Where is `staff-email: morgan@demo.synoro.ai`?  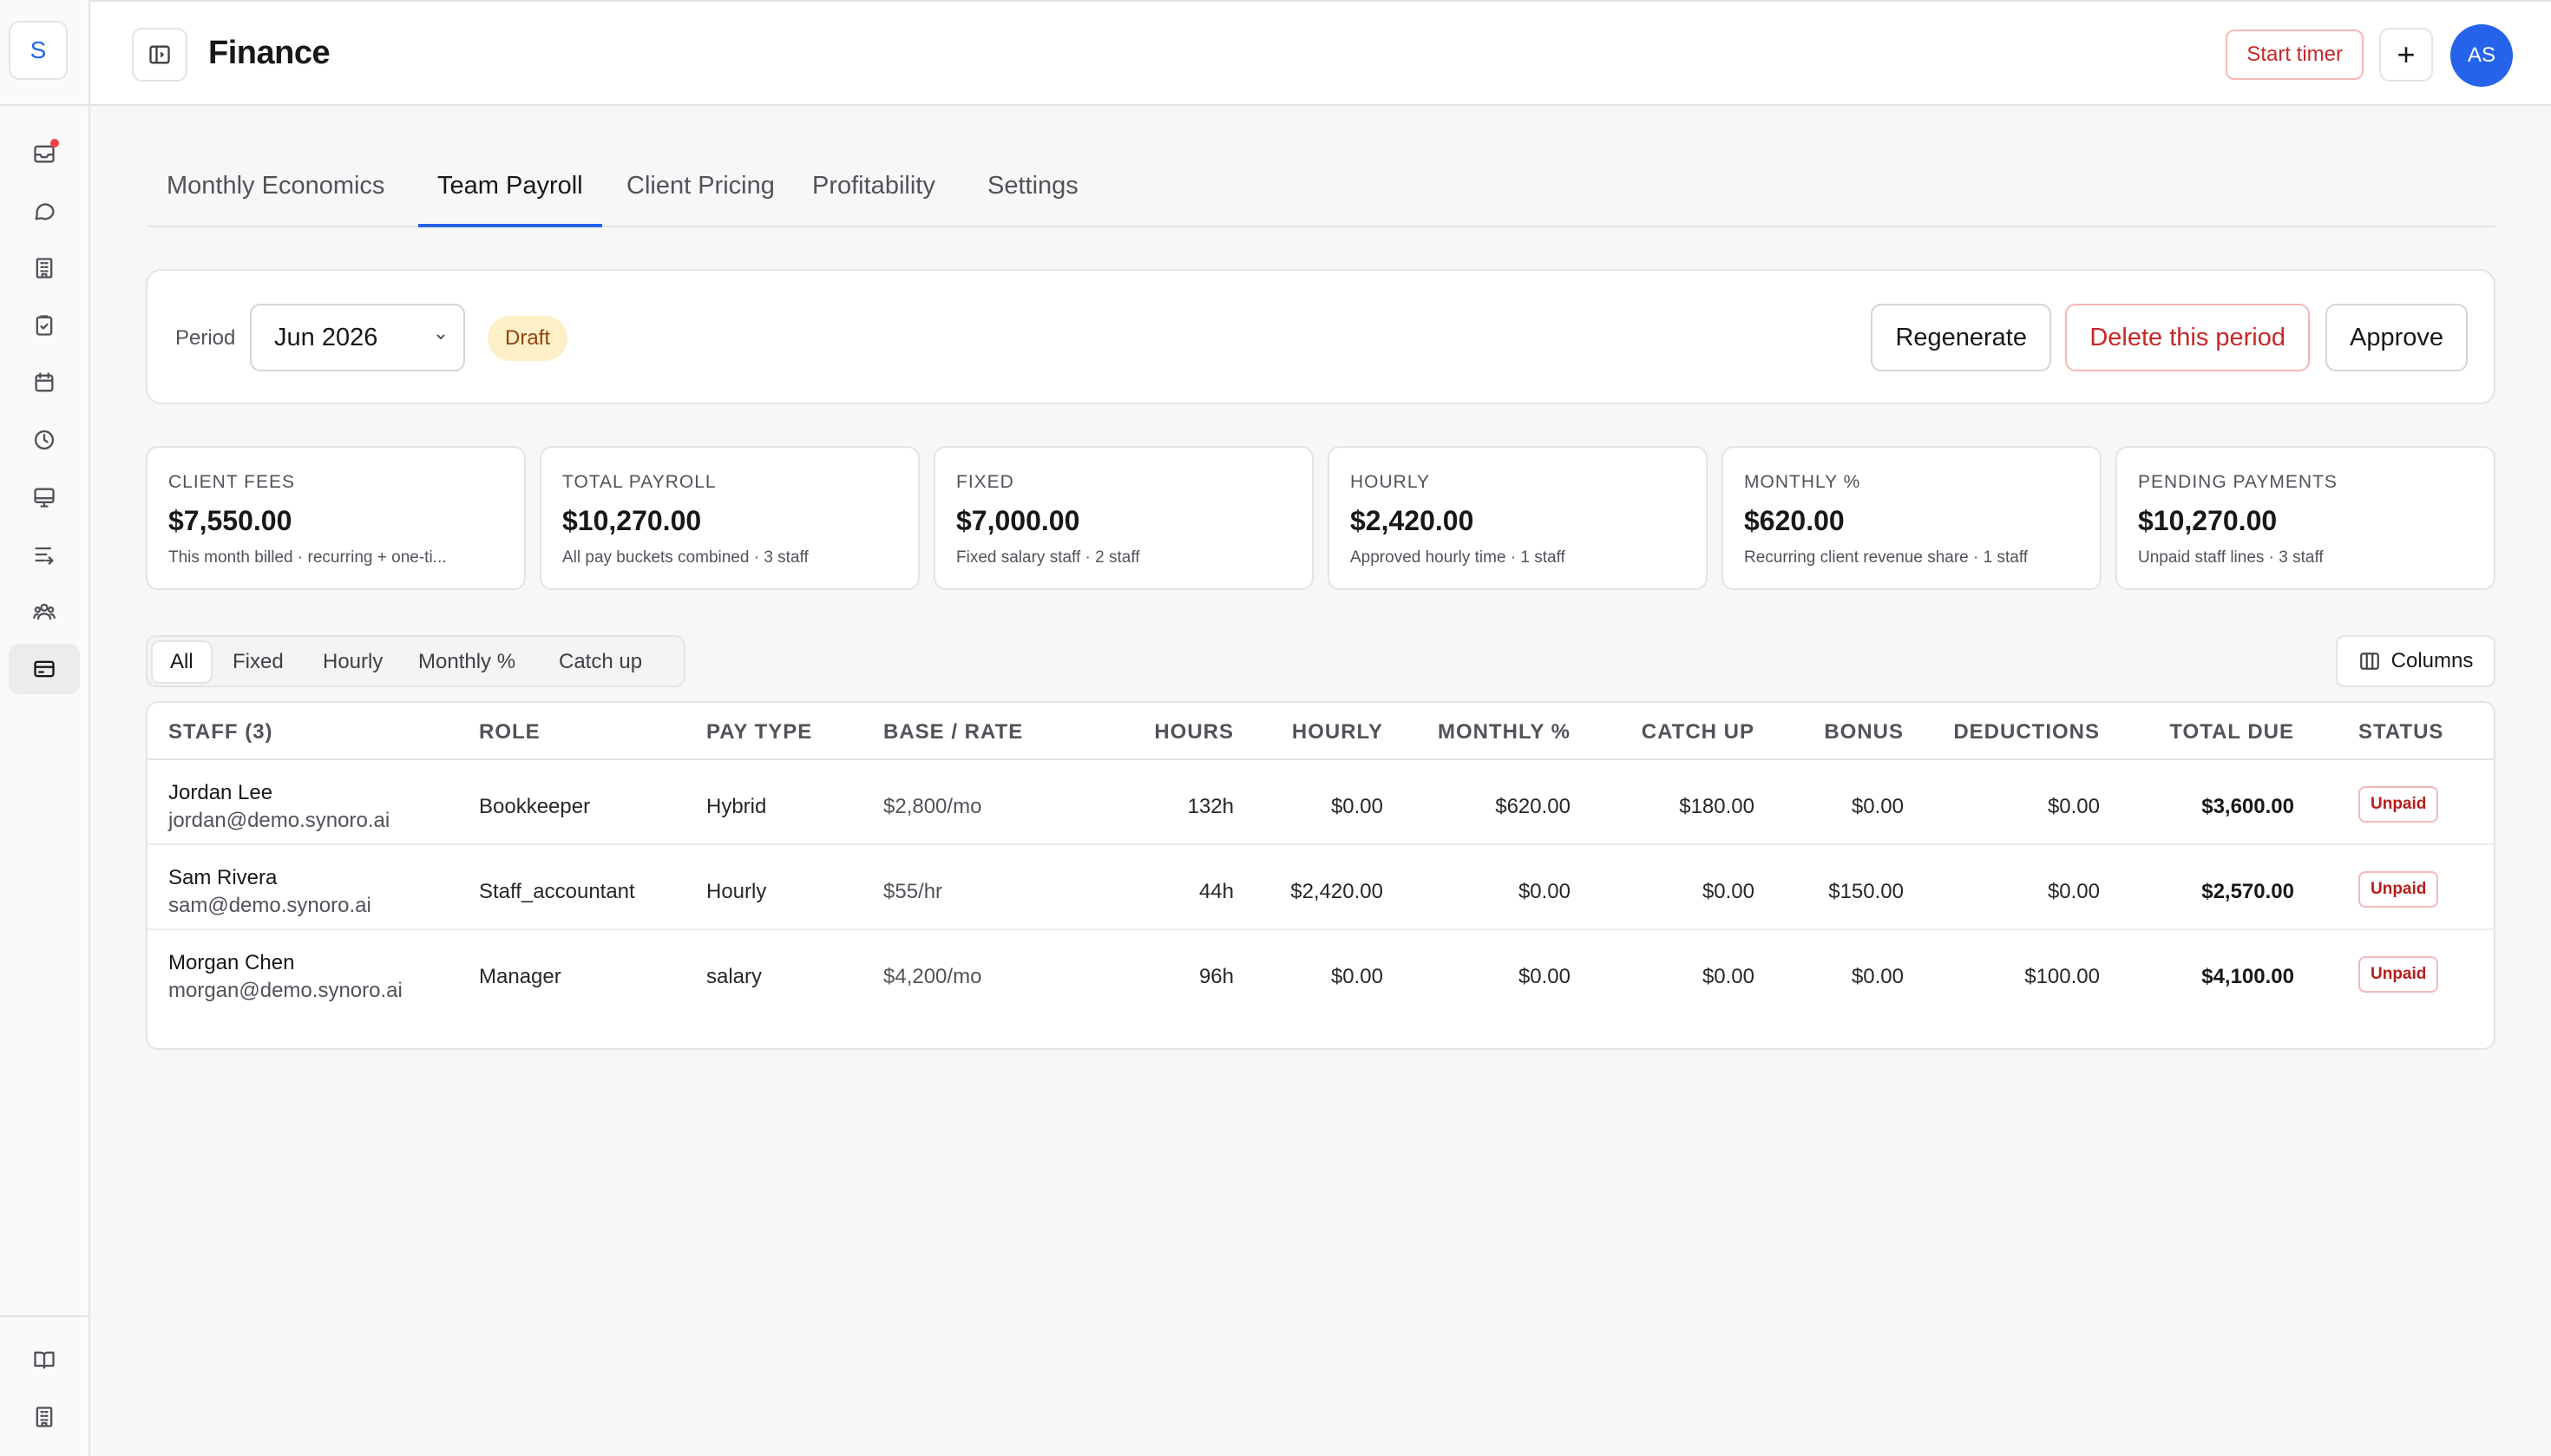
staff-email: morgan@demo.synoro.ai is located at coordinates (285, 990).